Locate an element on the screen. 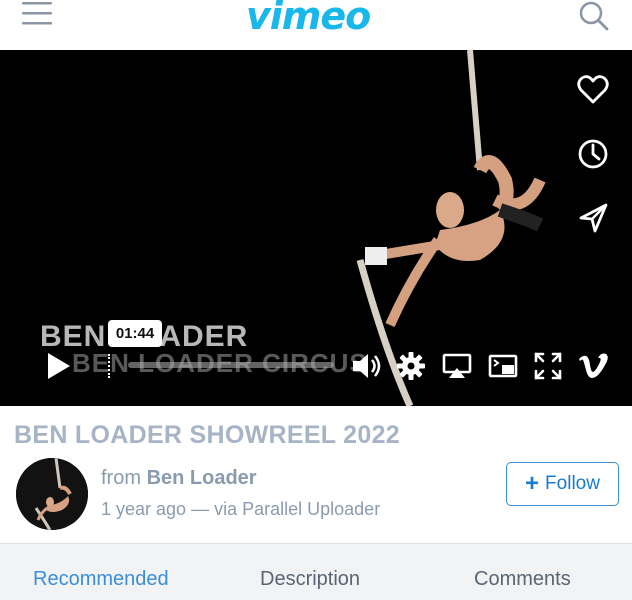 This screenshot has width=632, height=600. follow-button: + Follow is located at coordinates (562, 484).